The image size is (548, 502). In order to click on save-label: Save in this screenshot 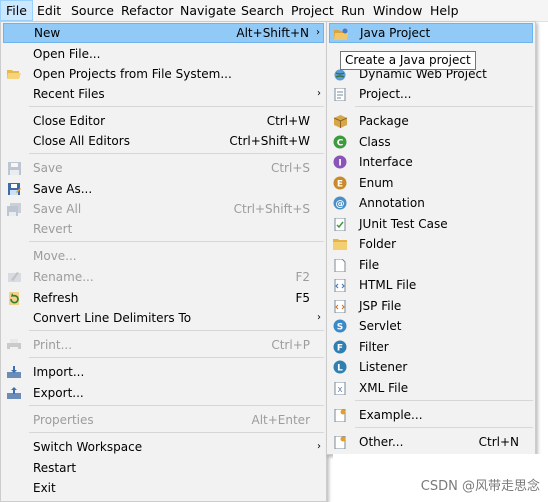, I will do `click(48, 168)`.